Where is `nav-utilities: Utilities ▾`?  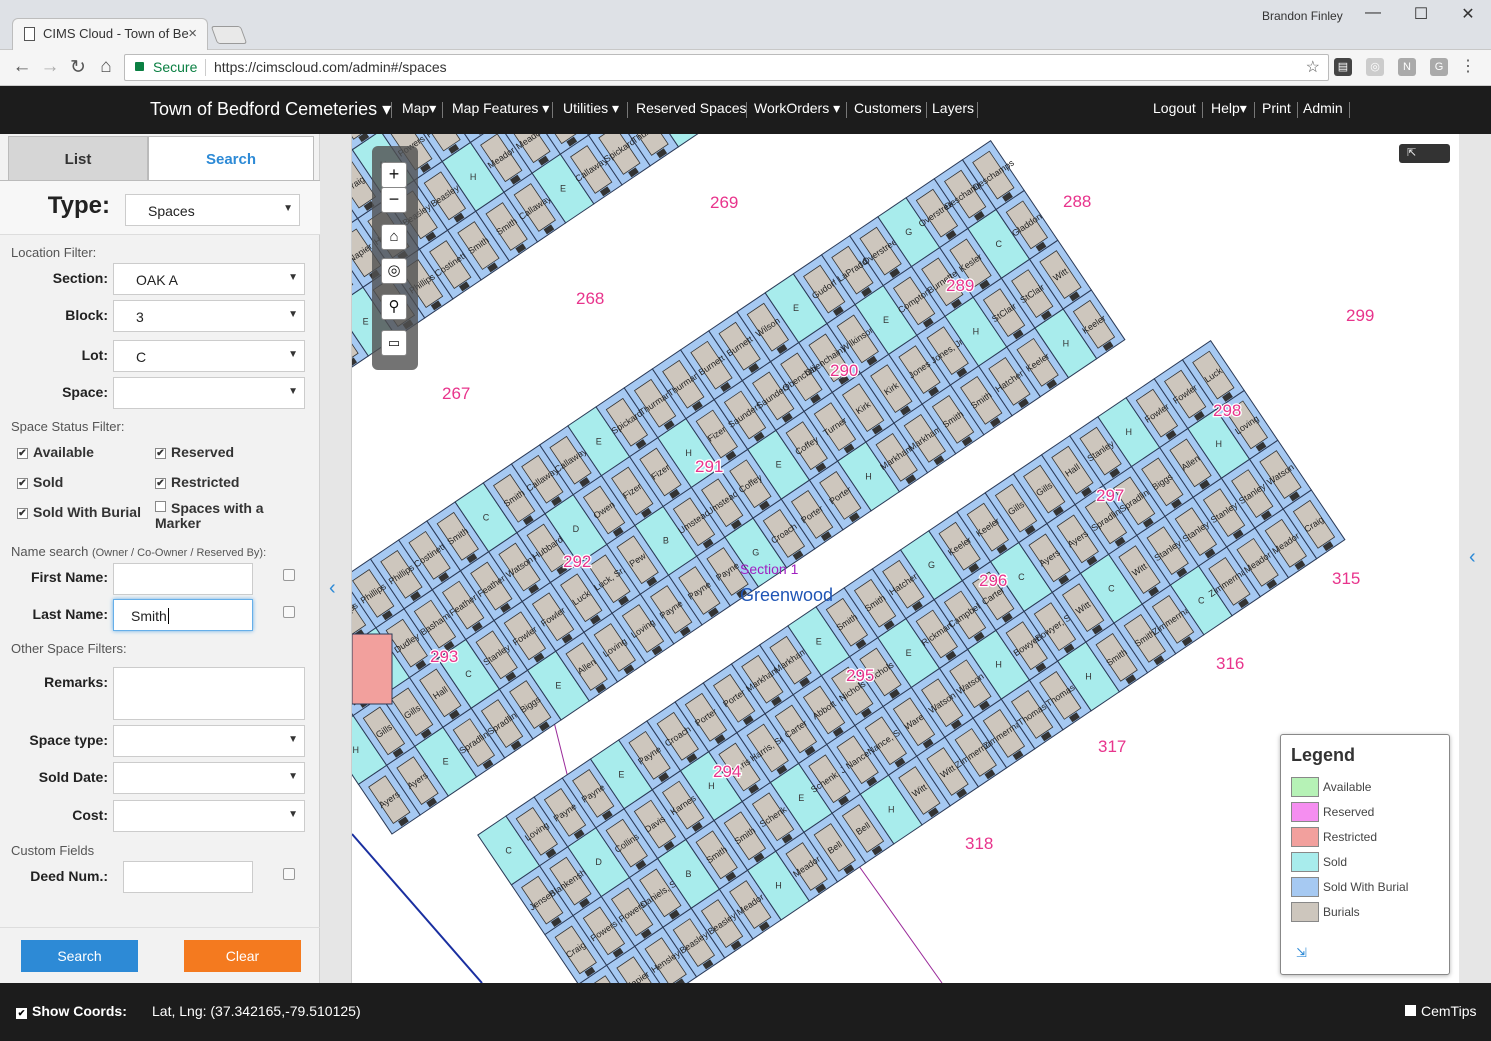 nav-utilities: Utilities ▾ is located at coordinates (591, 108).